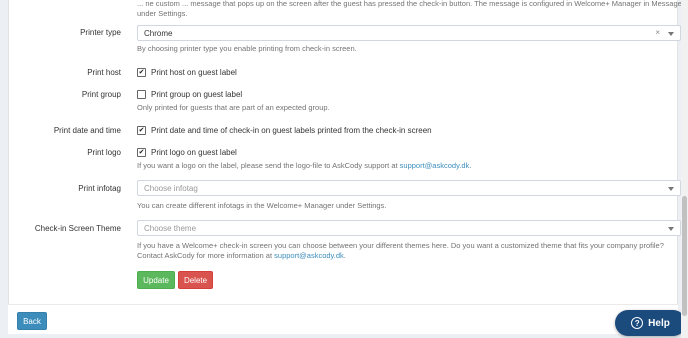 This screenshot has height=338, width=688. I want to click on theme-select: Choose theme, so click(409, 228).